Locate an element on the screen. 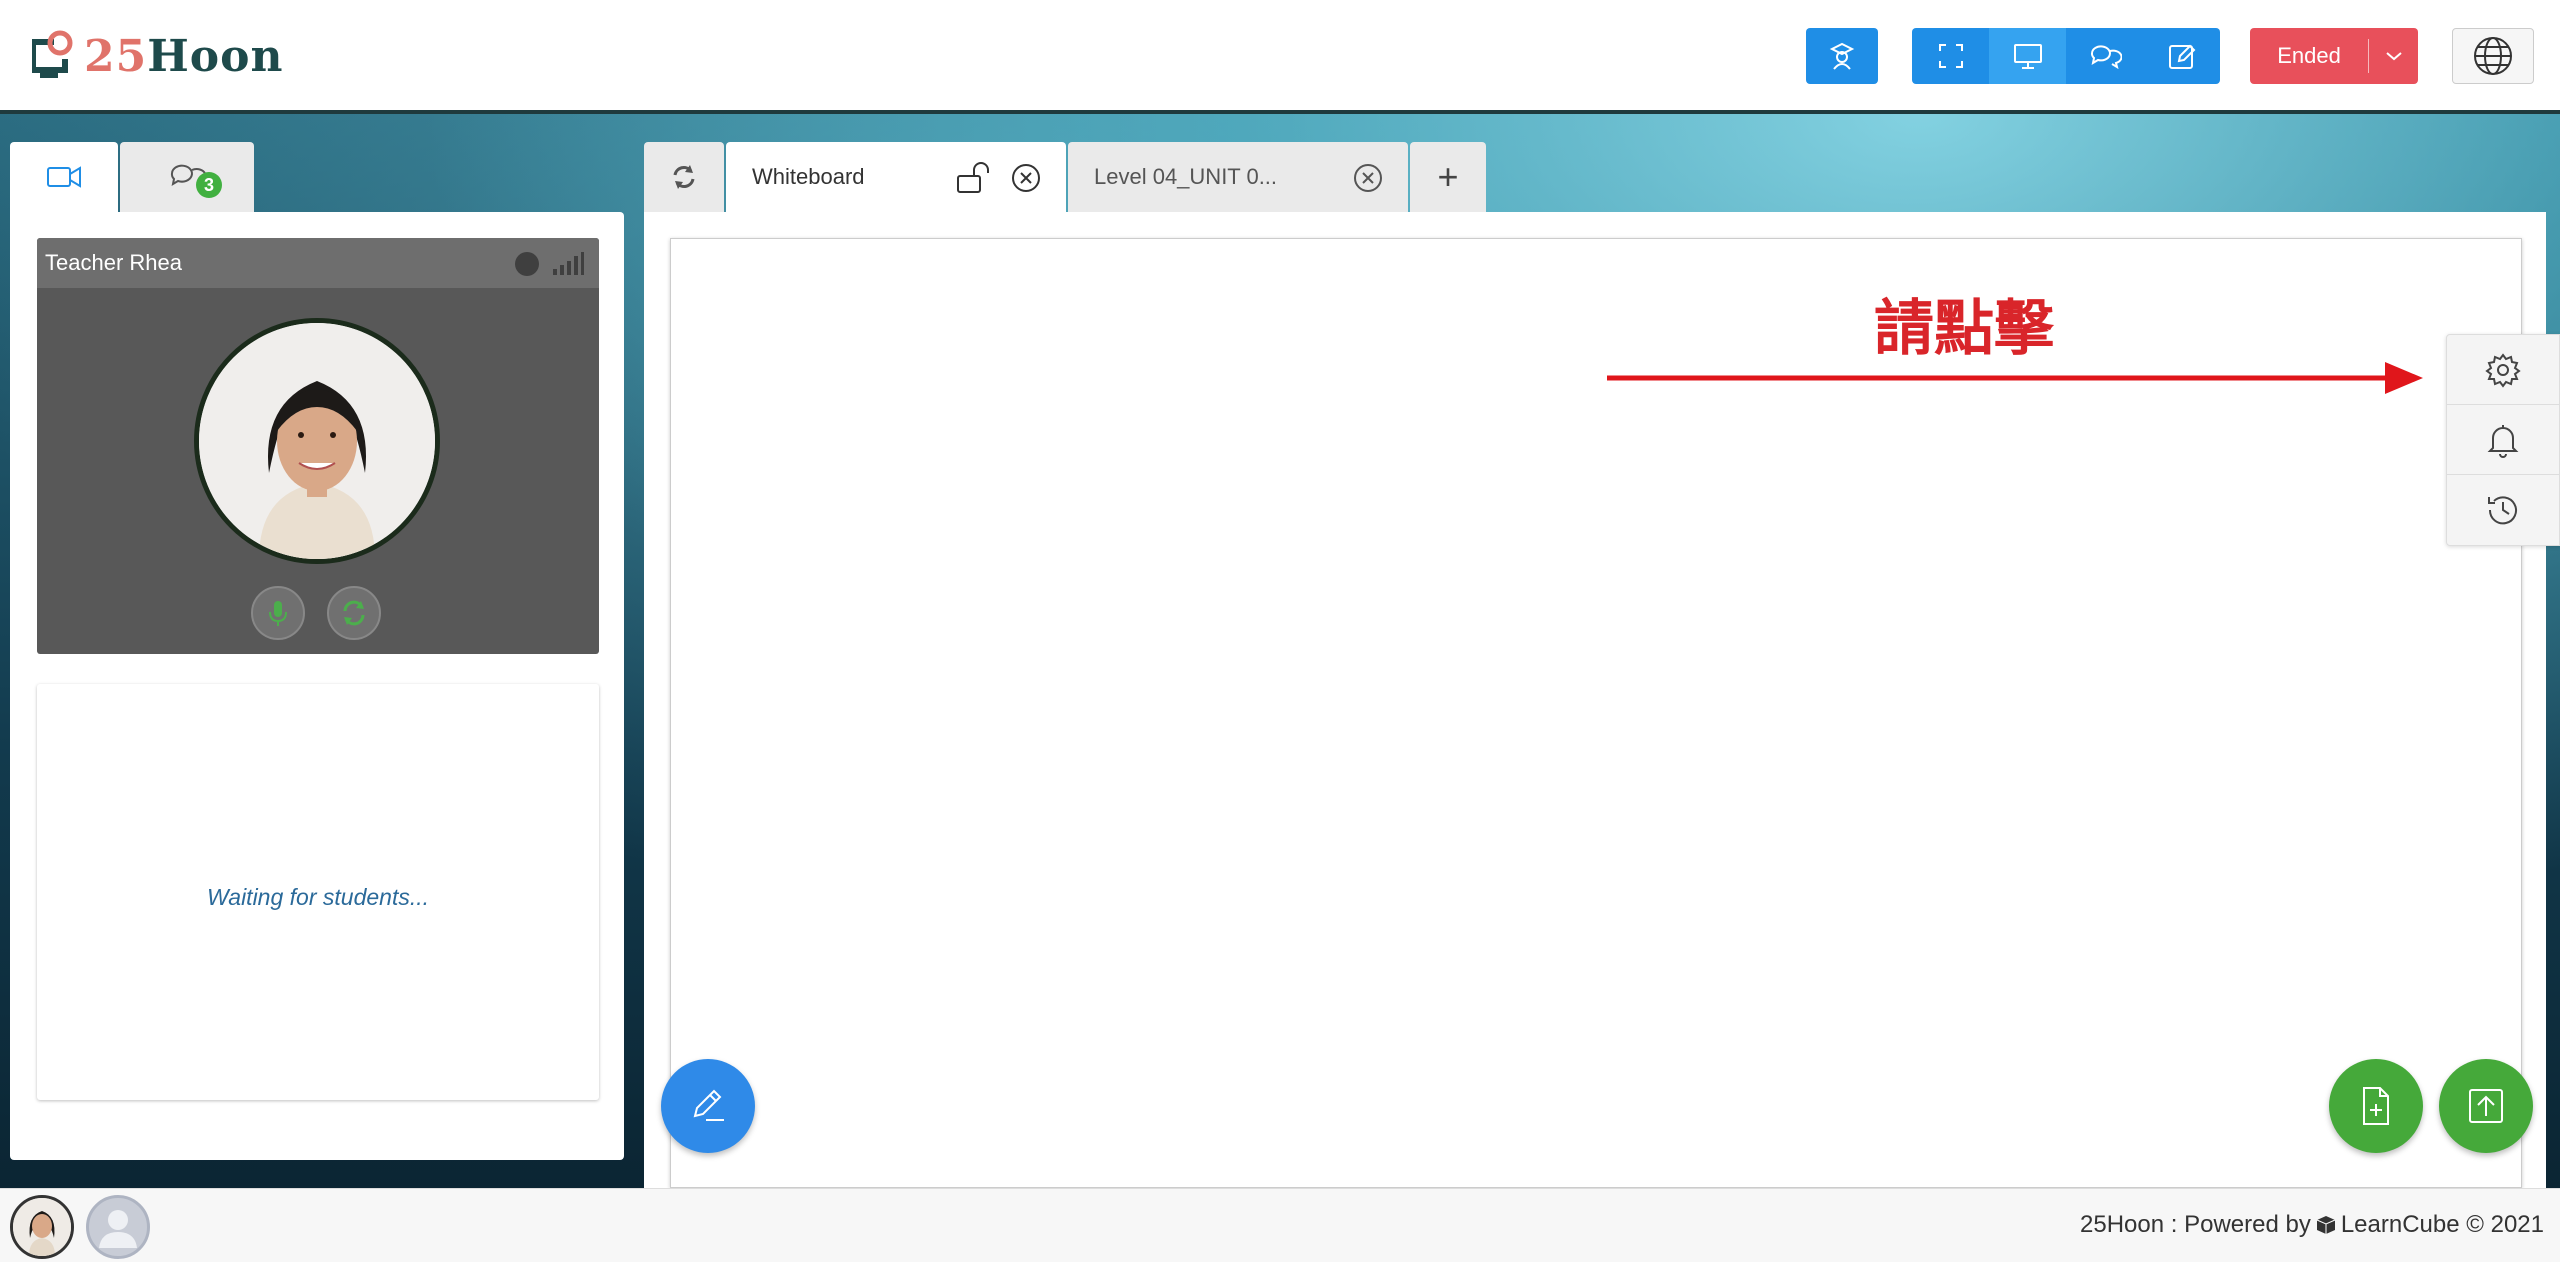 This screenshot has width=2560, height=1262. pointer-arrow-icon is located at coordinates (2015, 378).